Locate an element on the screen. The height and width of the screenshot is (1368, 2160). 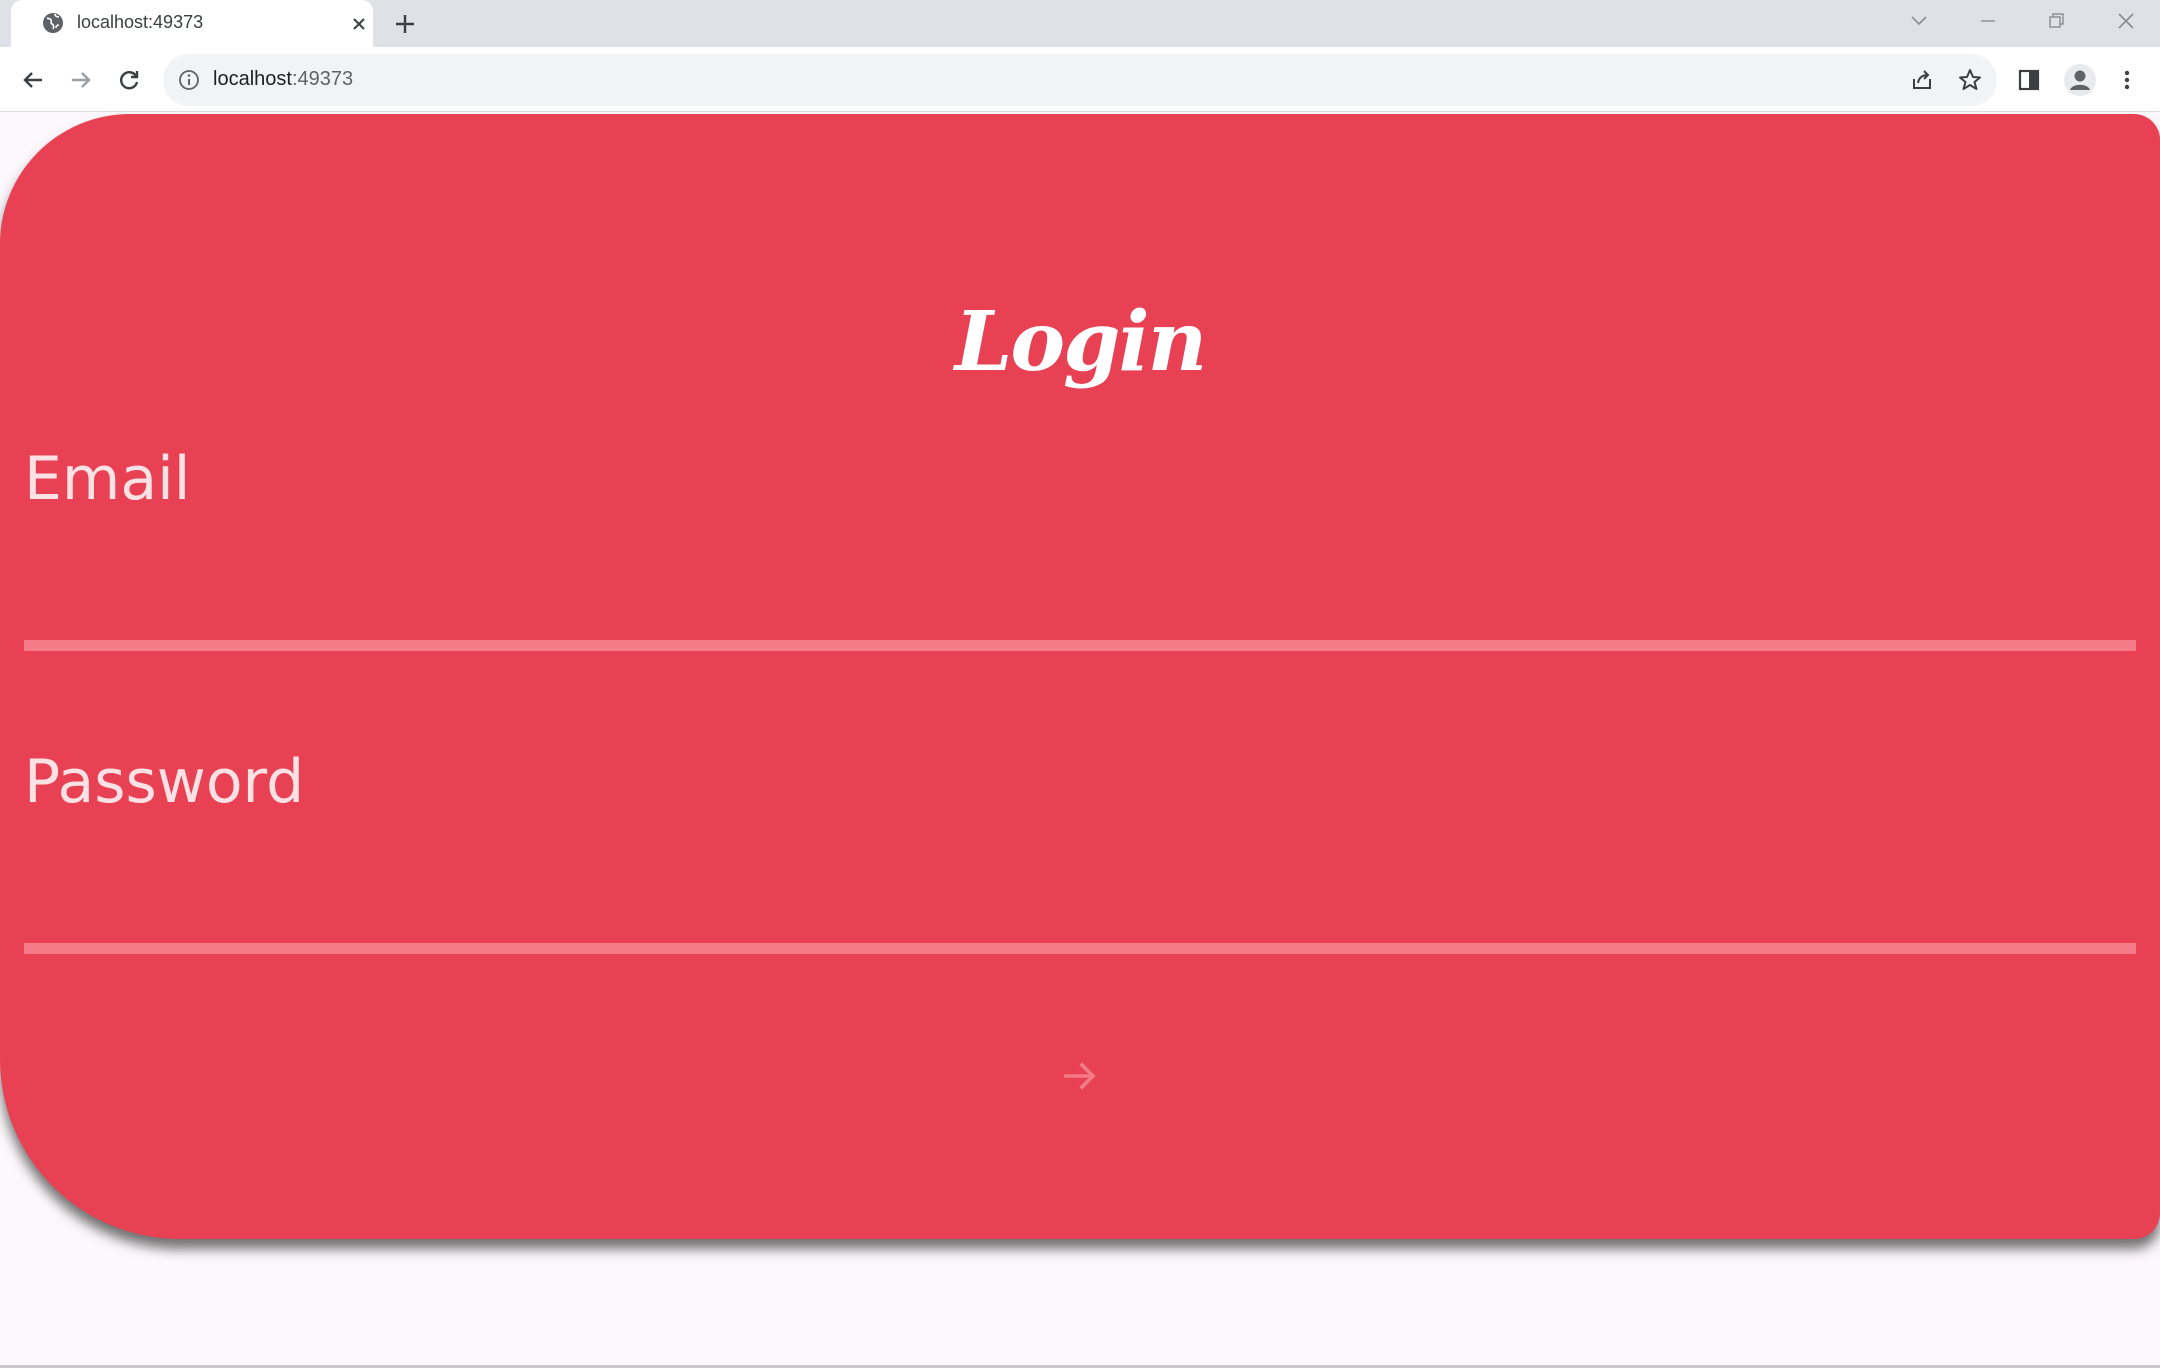
url-host: localhost is located at coordinates (252, 79).